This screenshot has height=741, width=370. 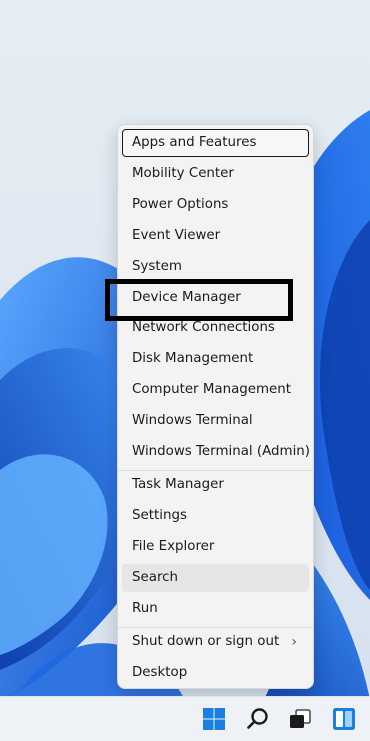 I want to click on menu-item-computer-management: Computer Management, so click(x=215, y=390).